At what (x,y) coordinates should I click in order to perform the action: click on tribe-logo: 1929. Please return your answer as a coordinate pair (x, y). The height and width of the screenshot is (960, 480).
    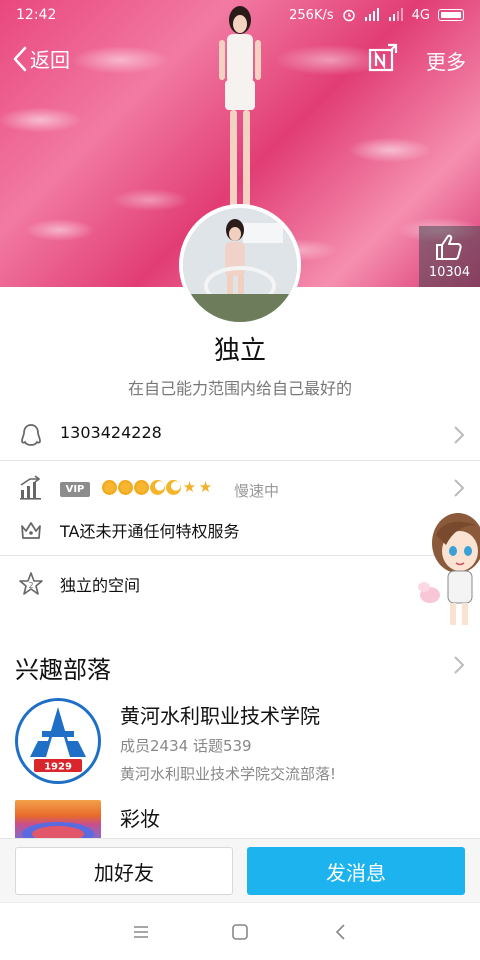
    Looking at the image, I should click on (58, 741).